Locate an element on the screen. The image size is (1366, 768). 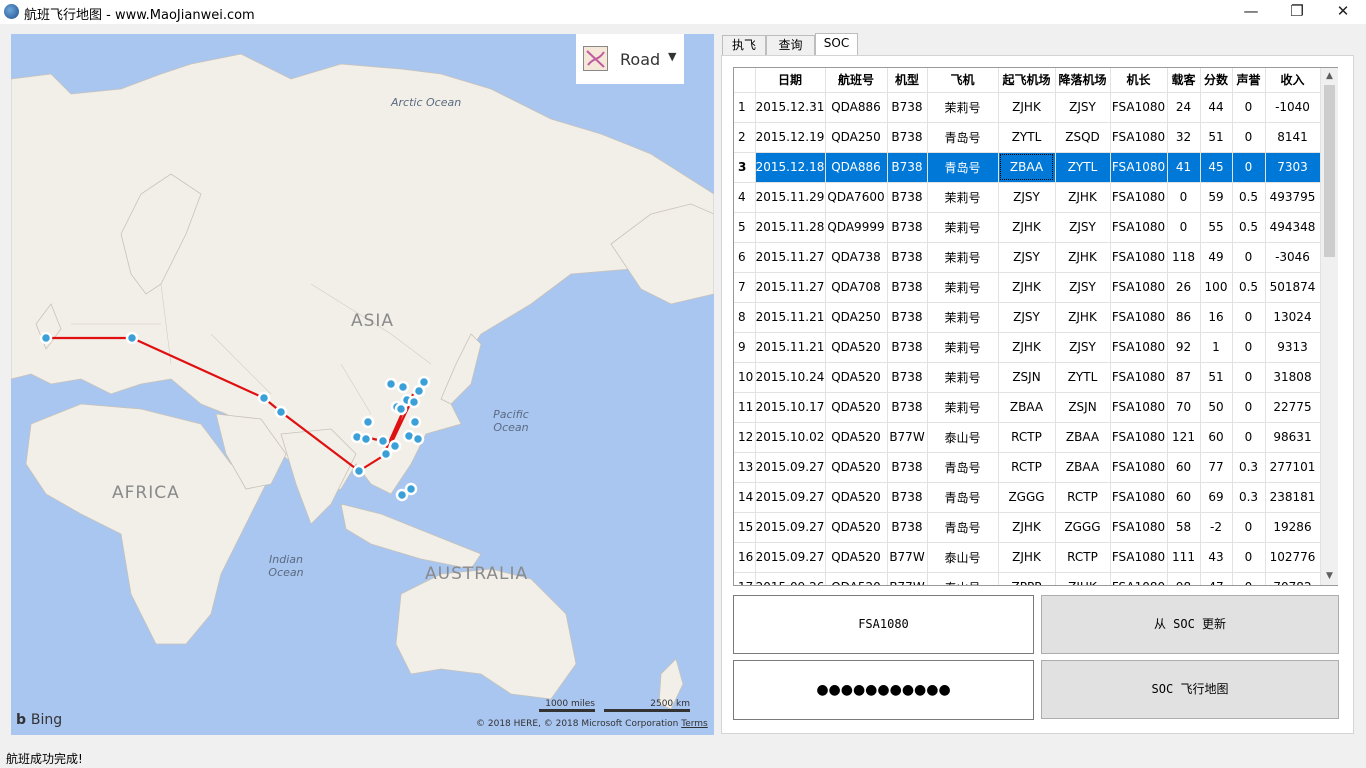
table-cell: 16 is located at coordinates (1216, 317).